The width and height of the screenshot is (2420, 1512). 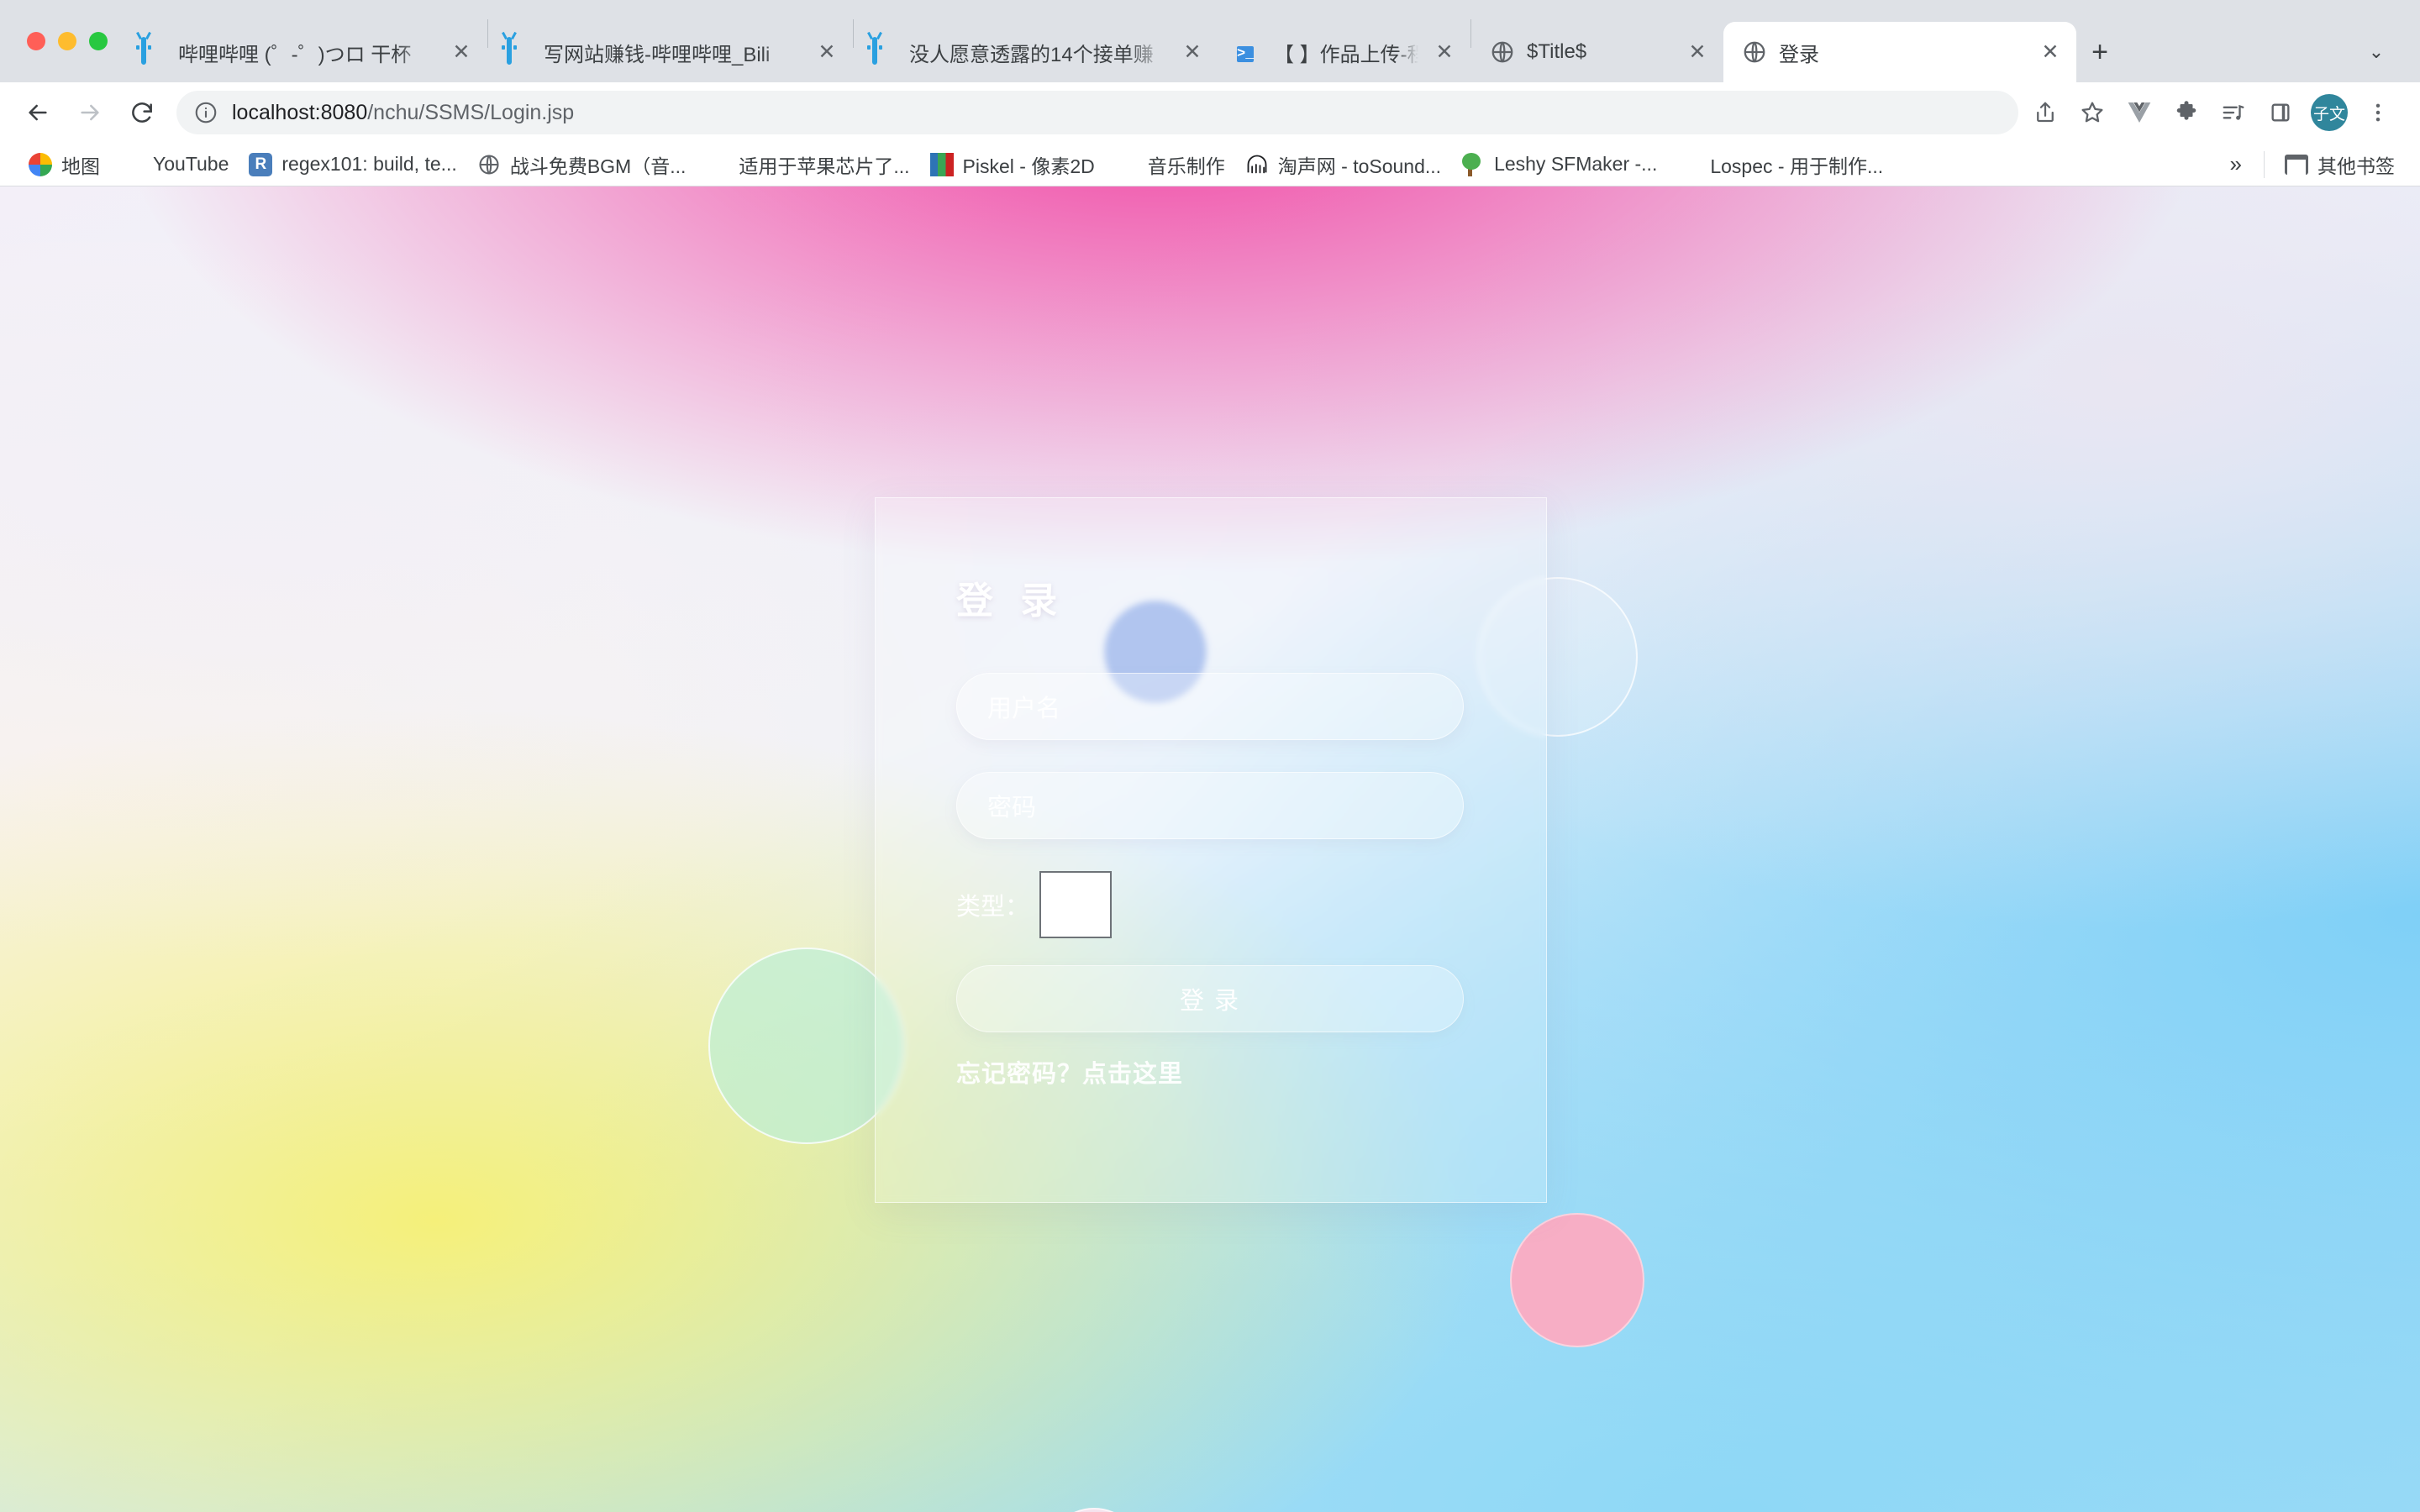 I want to click on tab-title: 登录, so click(x=1799, y=54).